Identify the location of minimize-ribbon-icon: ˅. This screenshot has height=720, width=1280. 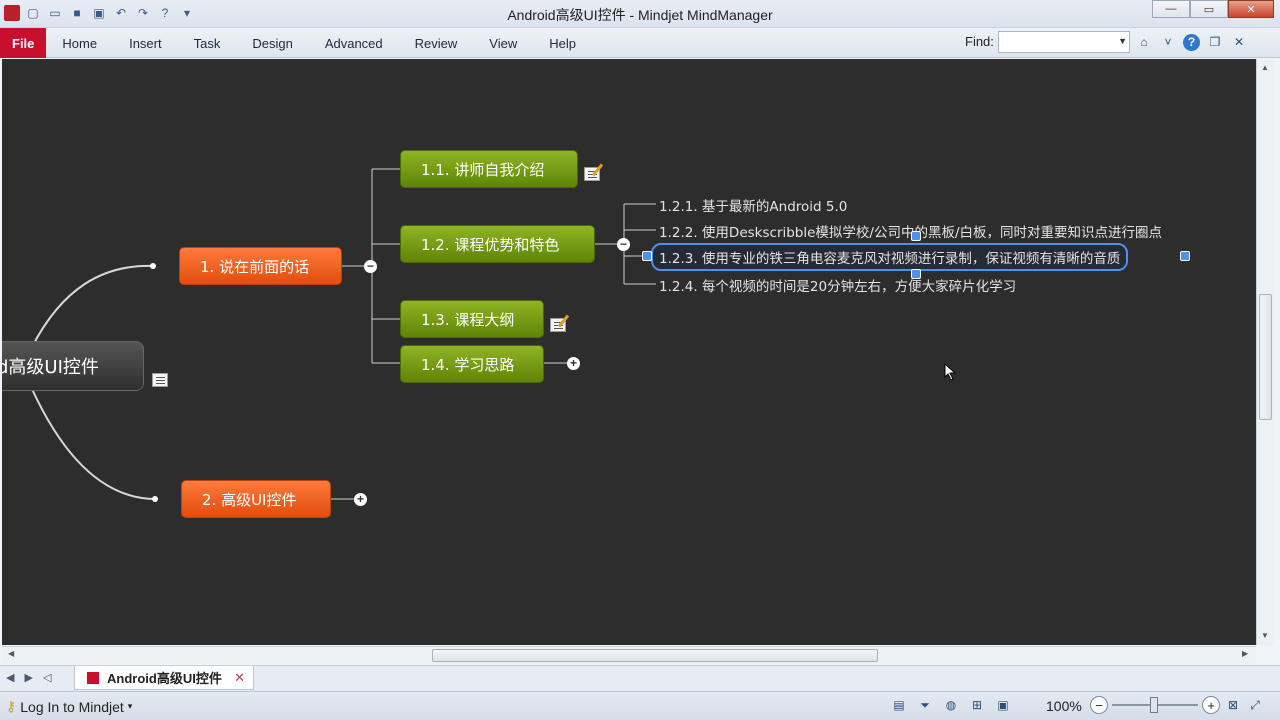
(1168, 42).